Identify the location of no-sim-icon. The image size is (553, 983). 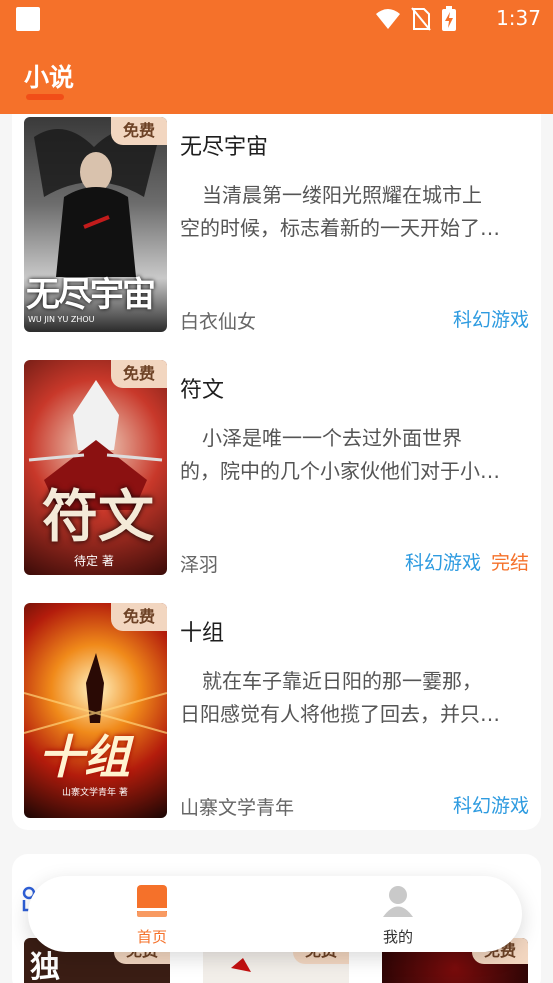
(421, 19).